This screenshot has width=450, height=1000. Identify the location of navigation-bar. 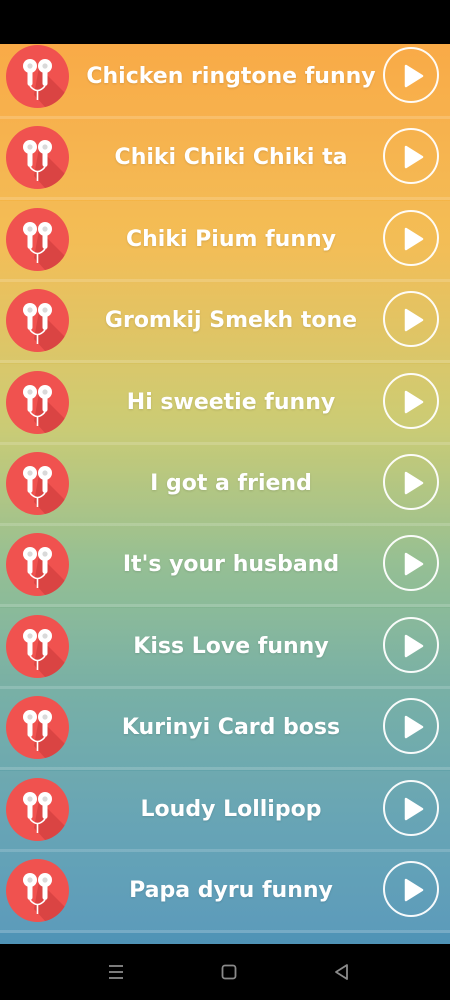
(225, 972).